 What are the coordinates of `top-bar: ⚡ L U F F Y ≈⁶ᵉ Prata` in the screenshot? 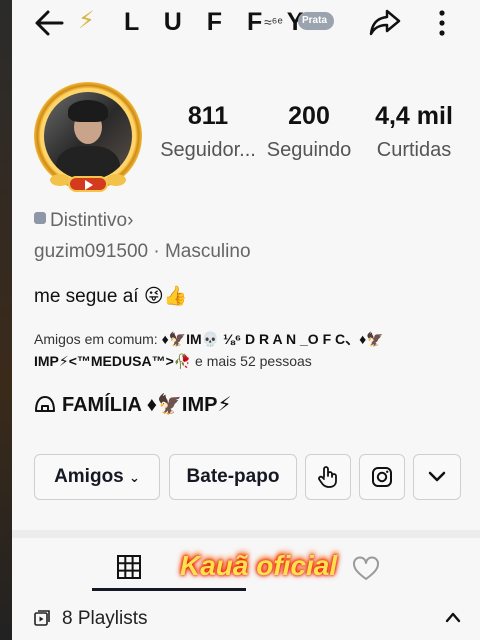 It's located at (246, 24).